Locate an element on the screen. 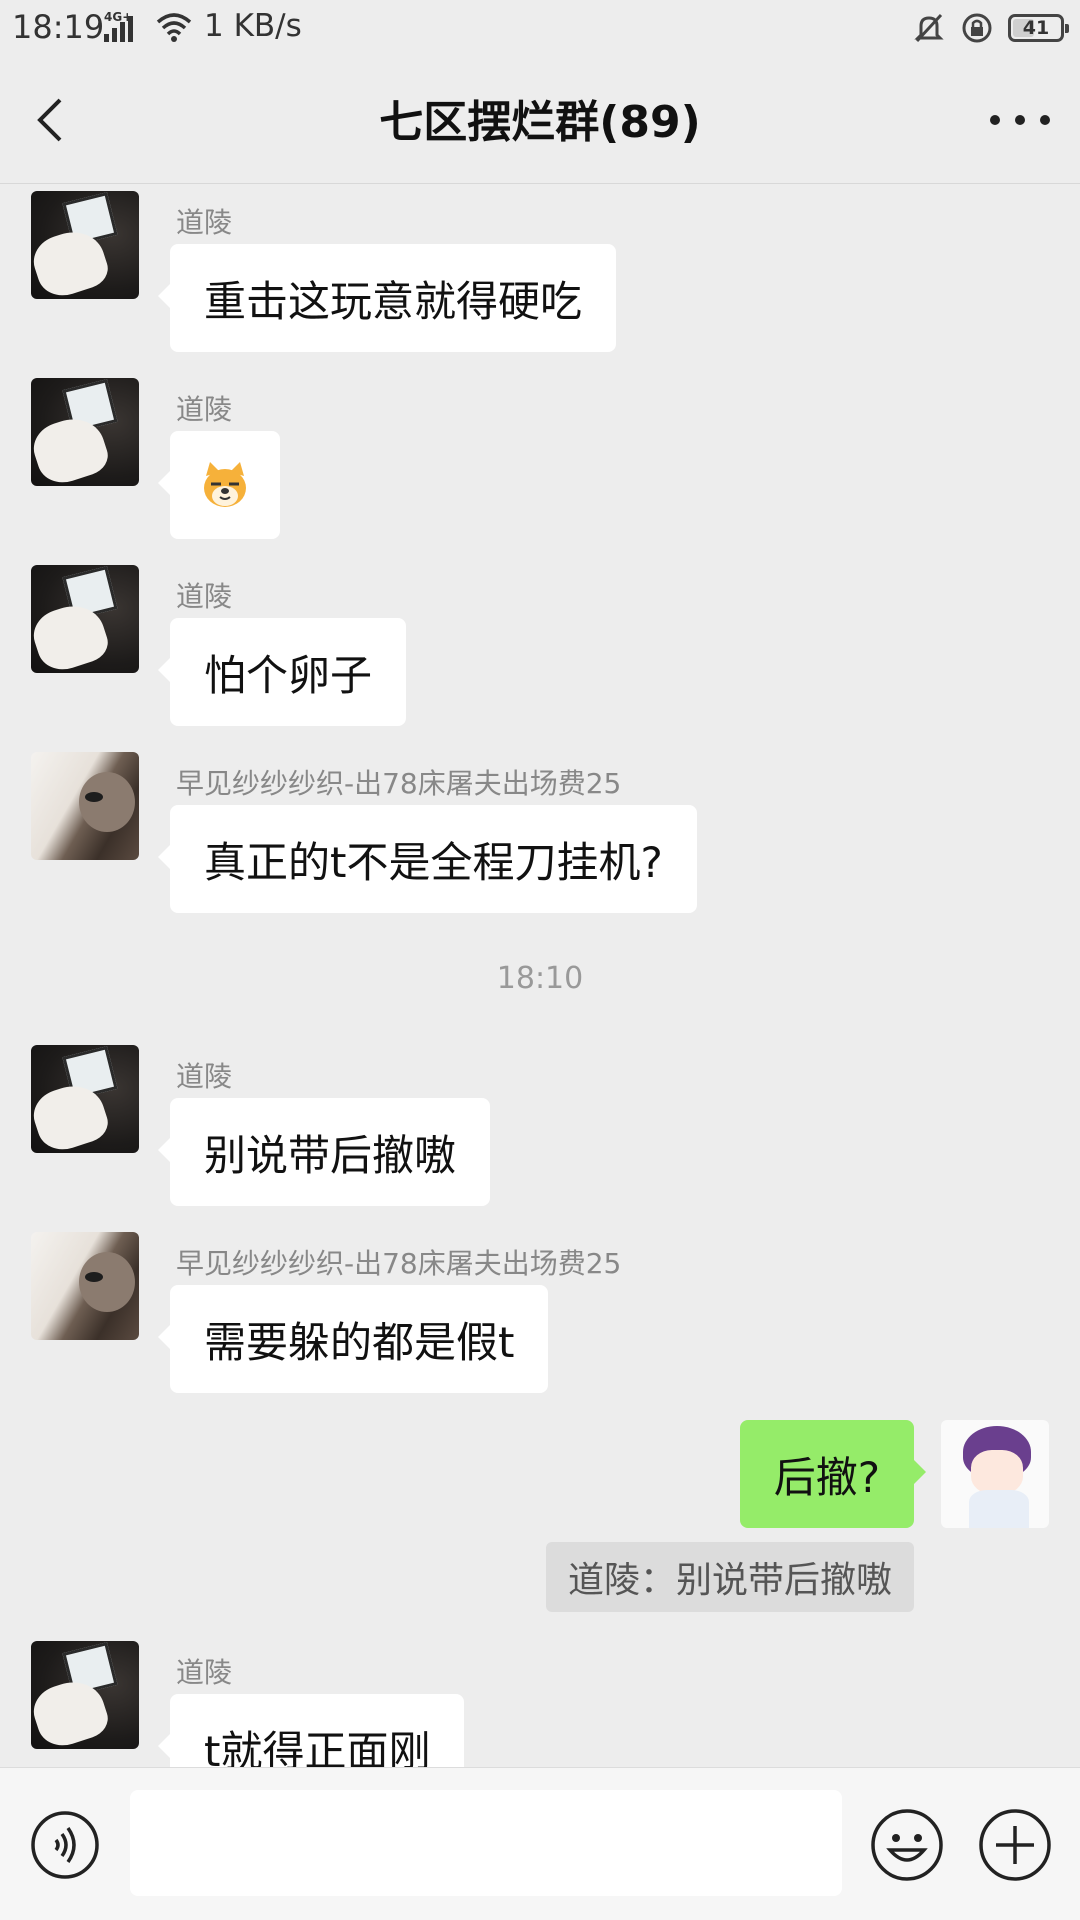  chat-header: 七区摆烂群(89) is located at coordinates (540, 120).